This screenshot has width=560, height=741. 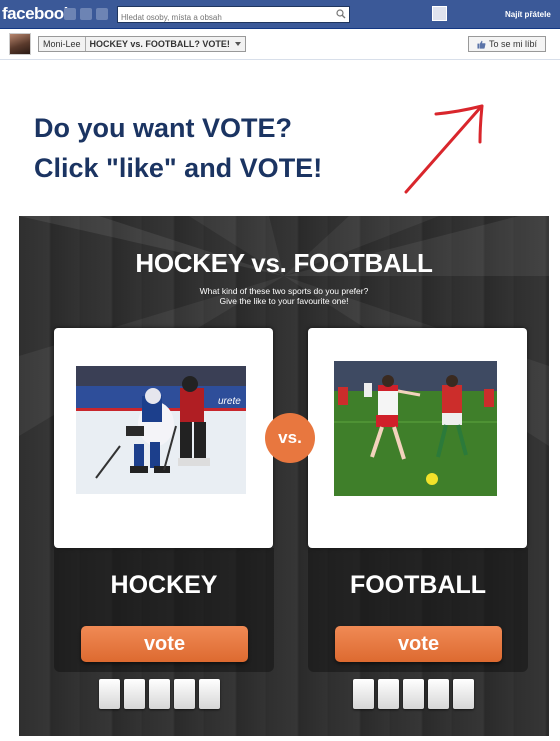 What do you see at coordinates (178, 168) in the screenshot?
I see `promo-line-2: Click "like" and VOTE!` at bounding box center [178, 168].